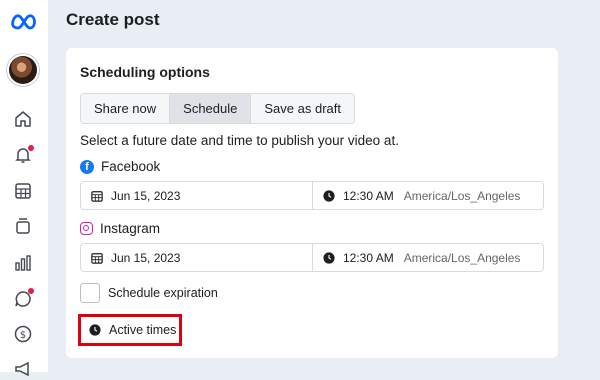 This screenshot has height=380, width=600. What do you see at coordinates (462, 257) in the screenshot?
I see `instagram-timezone: America/Los_Angeles` at bounding box center [462, 257].